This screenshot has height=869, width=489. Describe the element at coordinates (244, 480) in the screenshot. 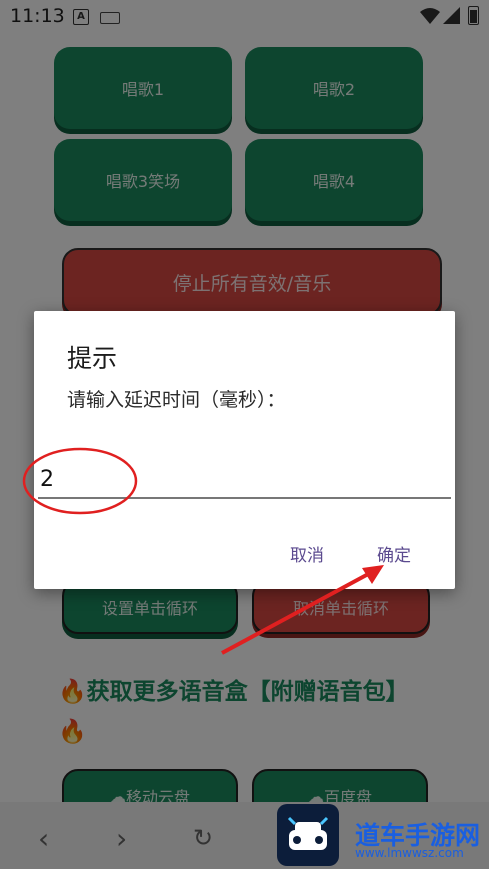

I see `delay-input` at that location.